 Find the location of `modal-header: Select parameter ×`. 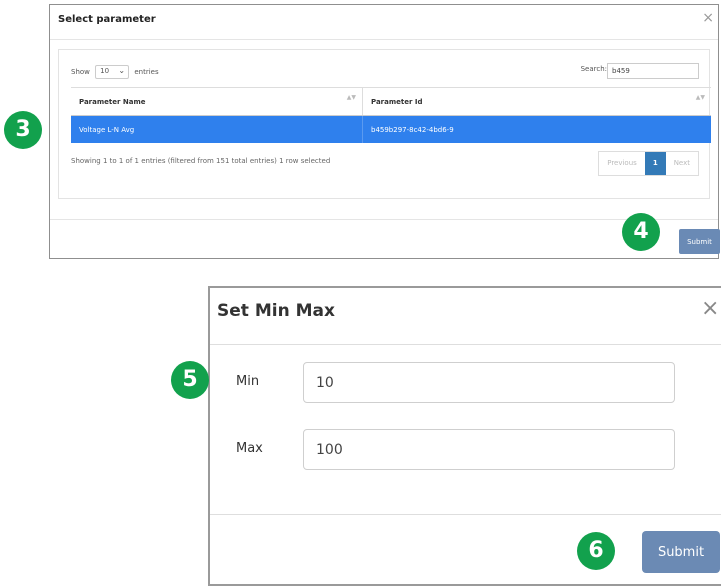

modal-header: Select parameter × is located at coordinates (384, 22).